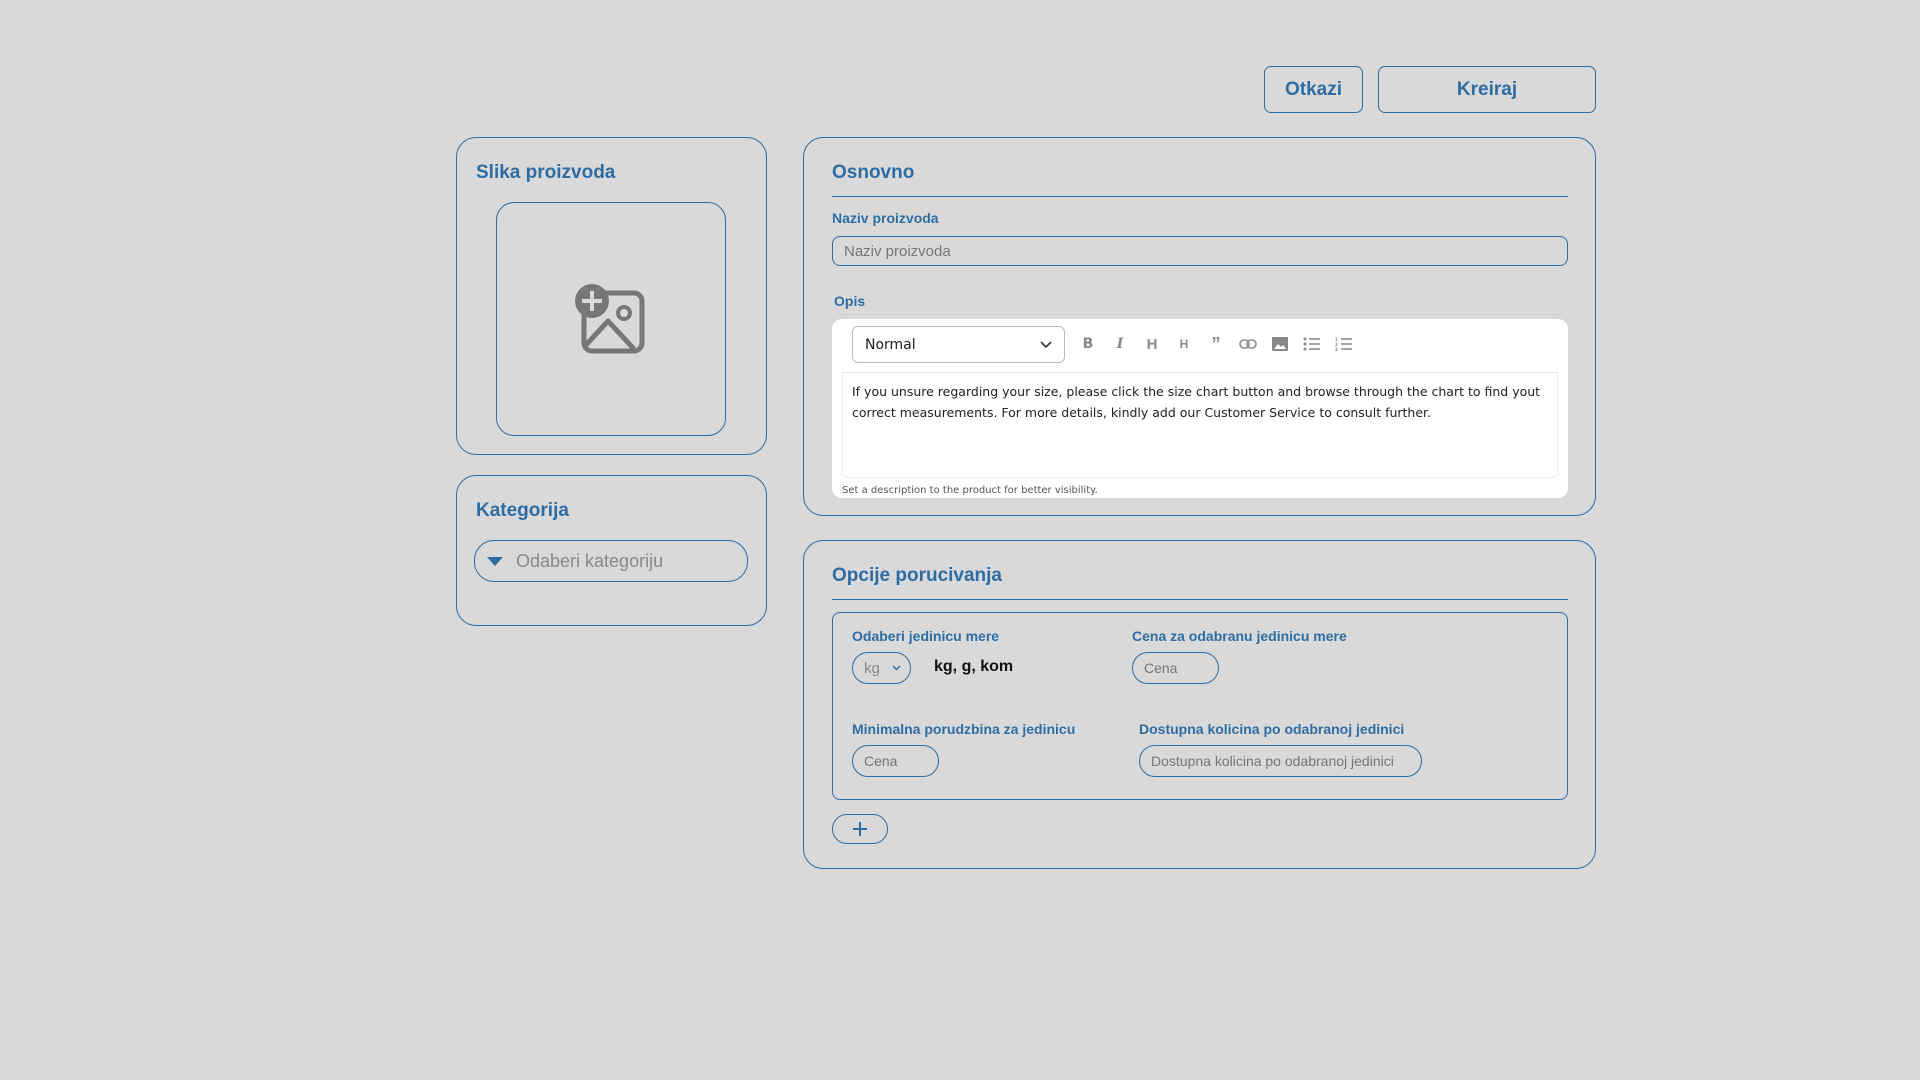 This screenshot has height=1080, width=1920. I want to click on unit-hint: kg, g, kom, so click(974, 666).